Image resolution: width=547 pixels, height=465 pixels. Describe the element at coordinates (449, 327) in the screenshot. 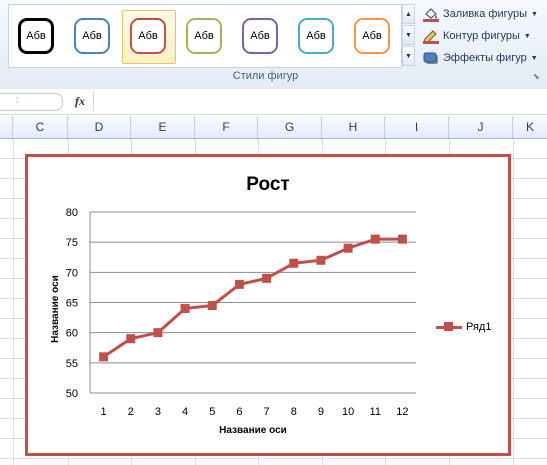

I see `legend-key` at that location.